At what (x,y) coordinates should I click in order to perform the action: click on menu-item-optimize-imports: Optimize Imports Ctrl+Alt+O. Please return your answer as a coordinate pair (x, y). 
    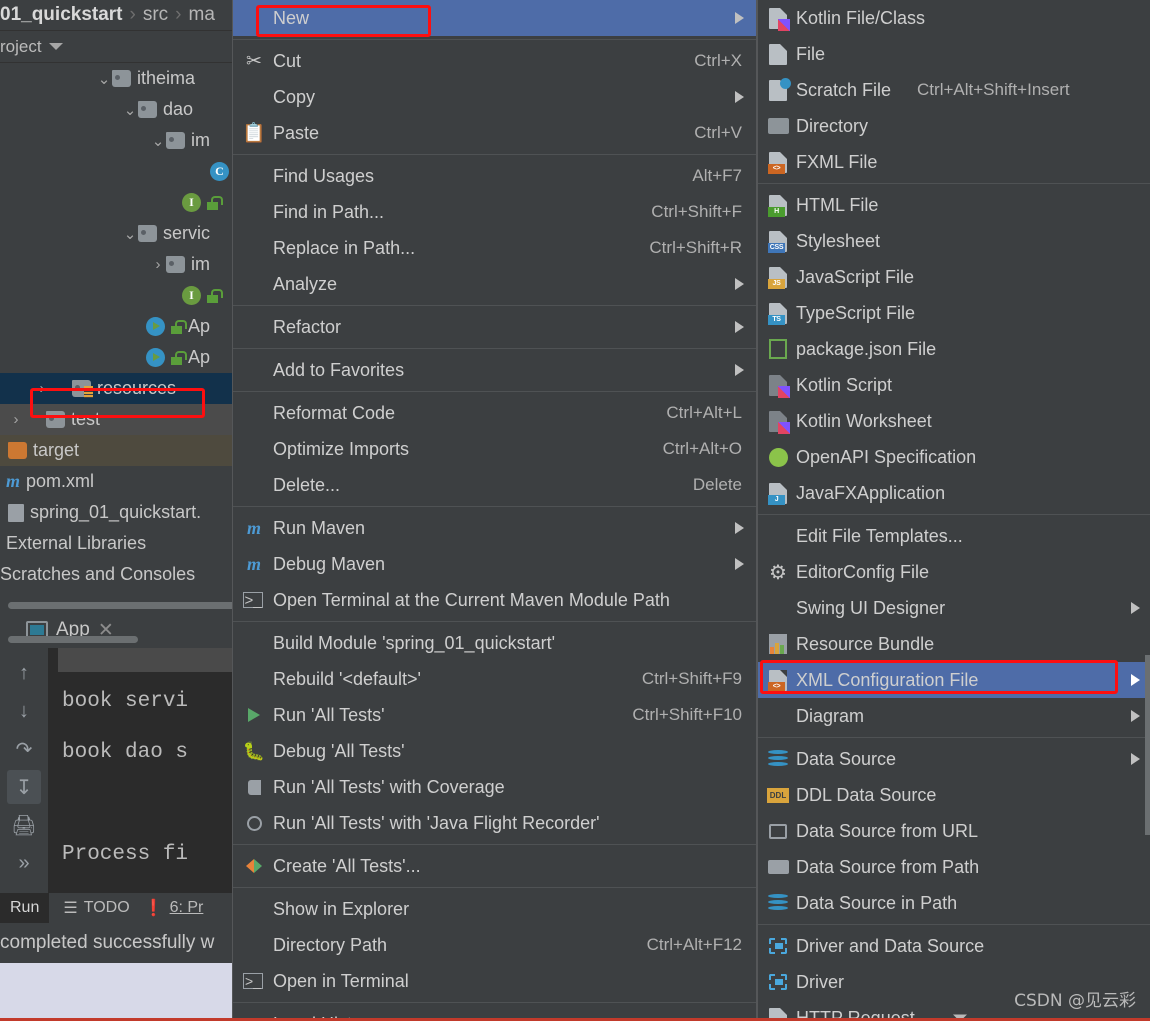
    Looking at the image, I should click on (494, 449).